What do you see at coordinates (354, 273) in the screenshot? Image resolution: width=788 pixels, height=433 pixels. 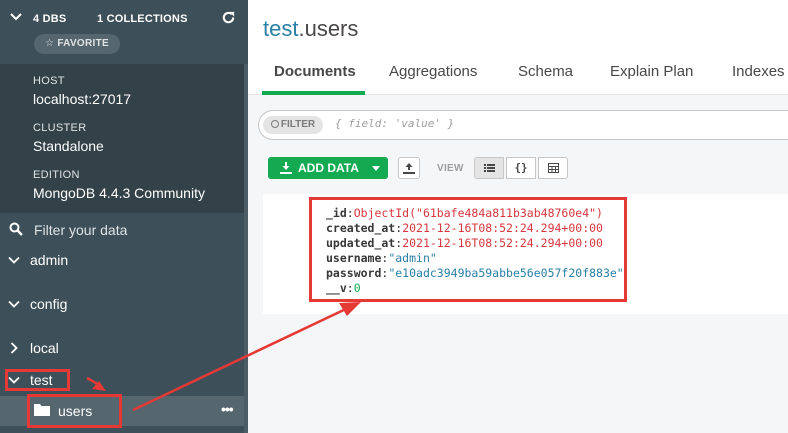 I see `field-key: password` at bounding box center [354, 273].